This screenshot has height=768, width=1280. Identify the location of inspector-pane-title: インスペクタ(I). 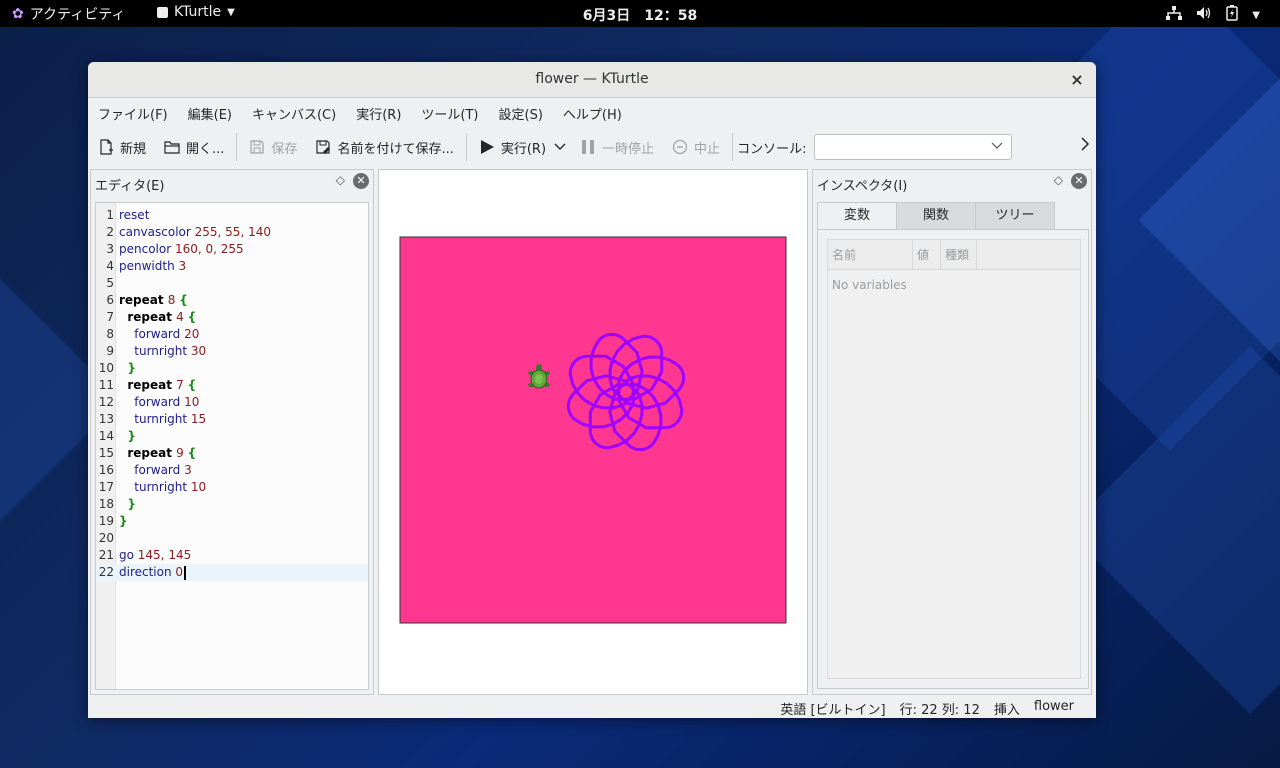
(862, 186).